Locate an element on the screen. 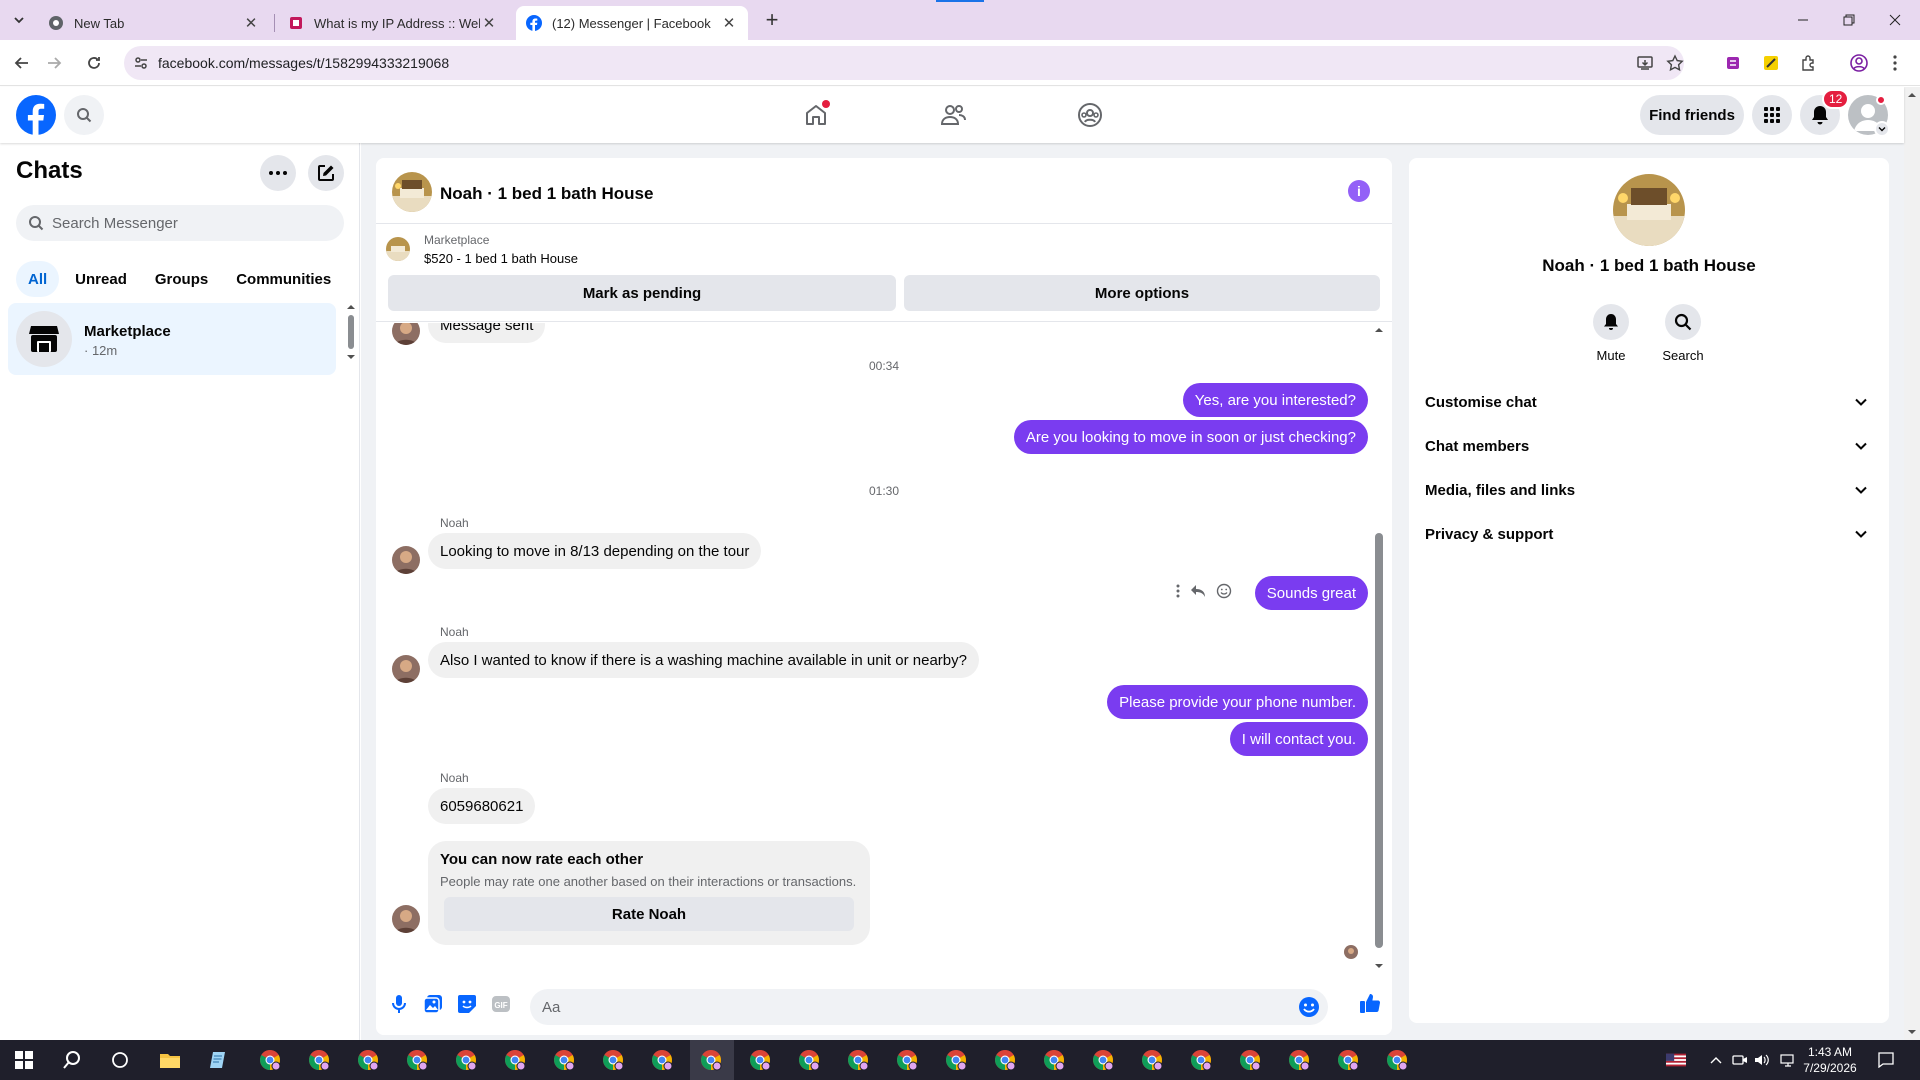  bookmark-star-icon is located at coordinates (1675, 63).